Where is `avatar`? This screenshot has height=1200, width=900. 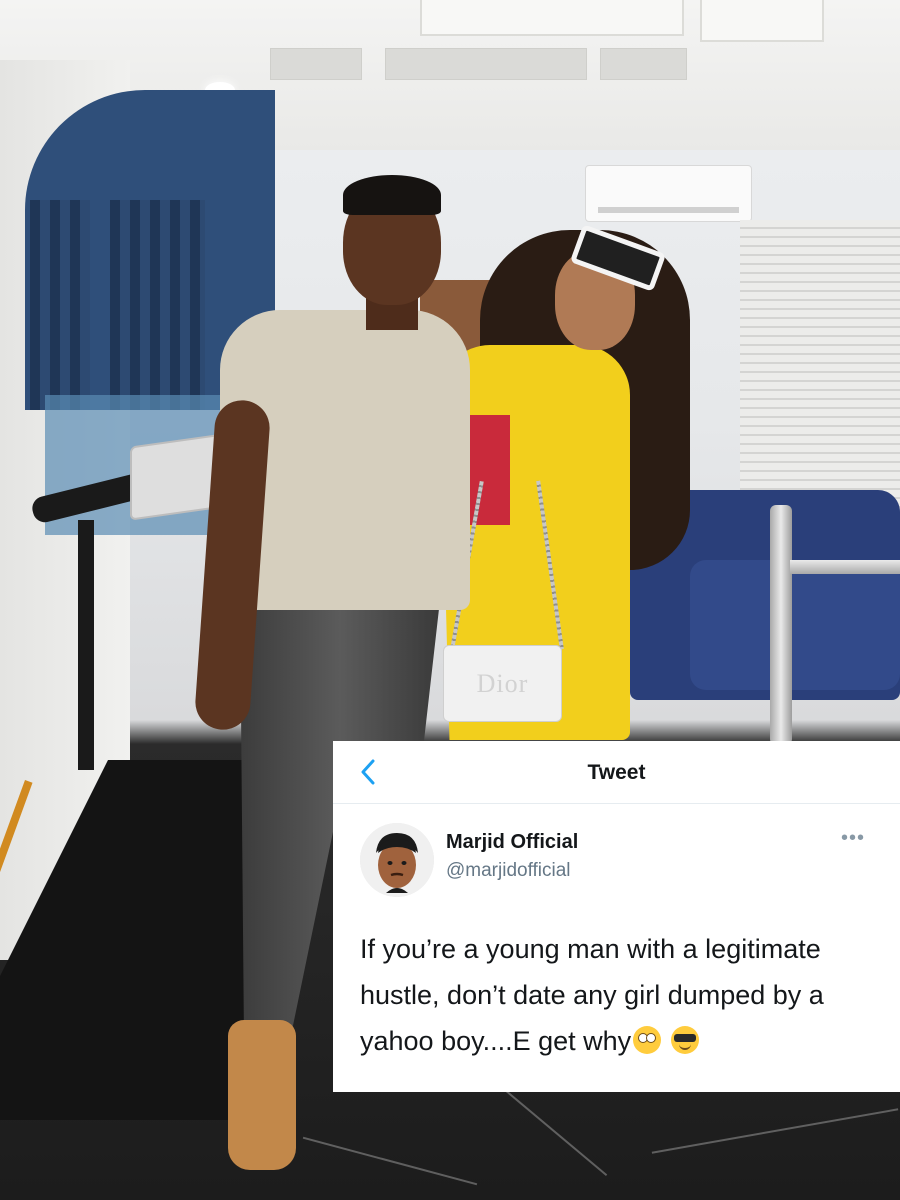 avatar is located at coordinates (397, 860).